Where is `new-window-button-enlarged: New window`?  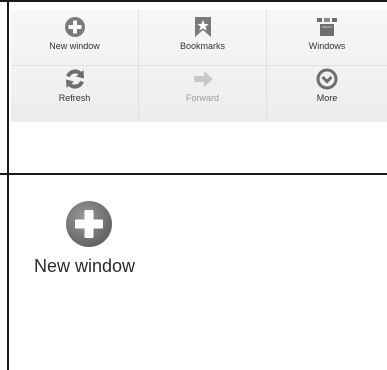
new-window-button-enlarged: New window is located at coordinates (94, 240).